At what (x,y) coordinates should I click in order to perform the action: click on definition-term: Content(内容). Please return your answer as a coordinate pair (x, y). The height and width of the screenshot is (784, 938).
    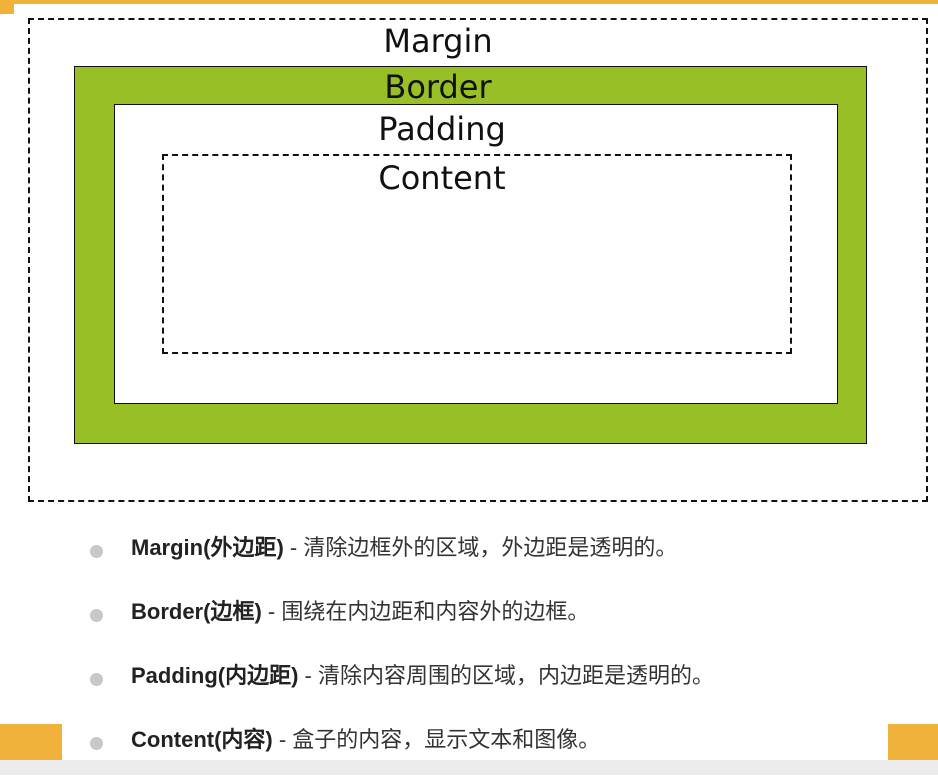
    Looking at the image, I should click on (202, 739).